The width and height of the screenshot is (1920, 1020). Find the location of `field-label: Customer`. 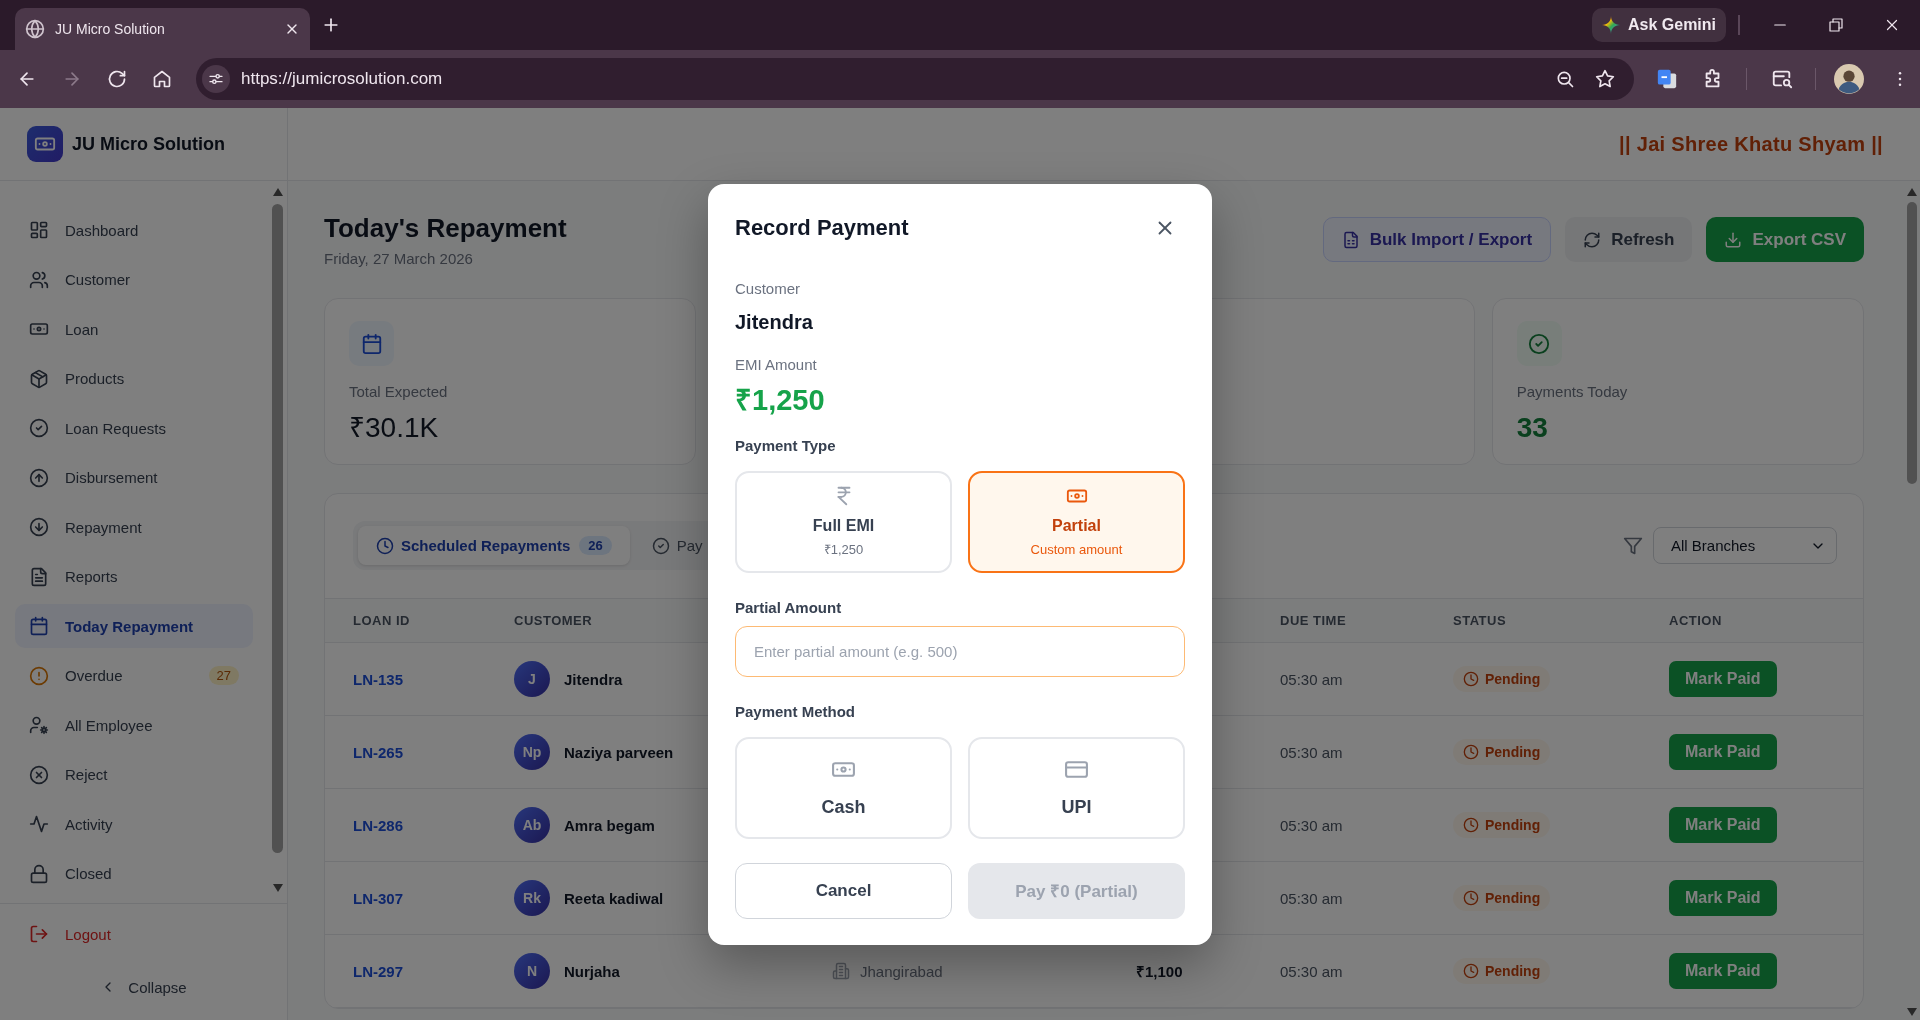

field-label: Customer is located at coordinates (768, 288).